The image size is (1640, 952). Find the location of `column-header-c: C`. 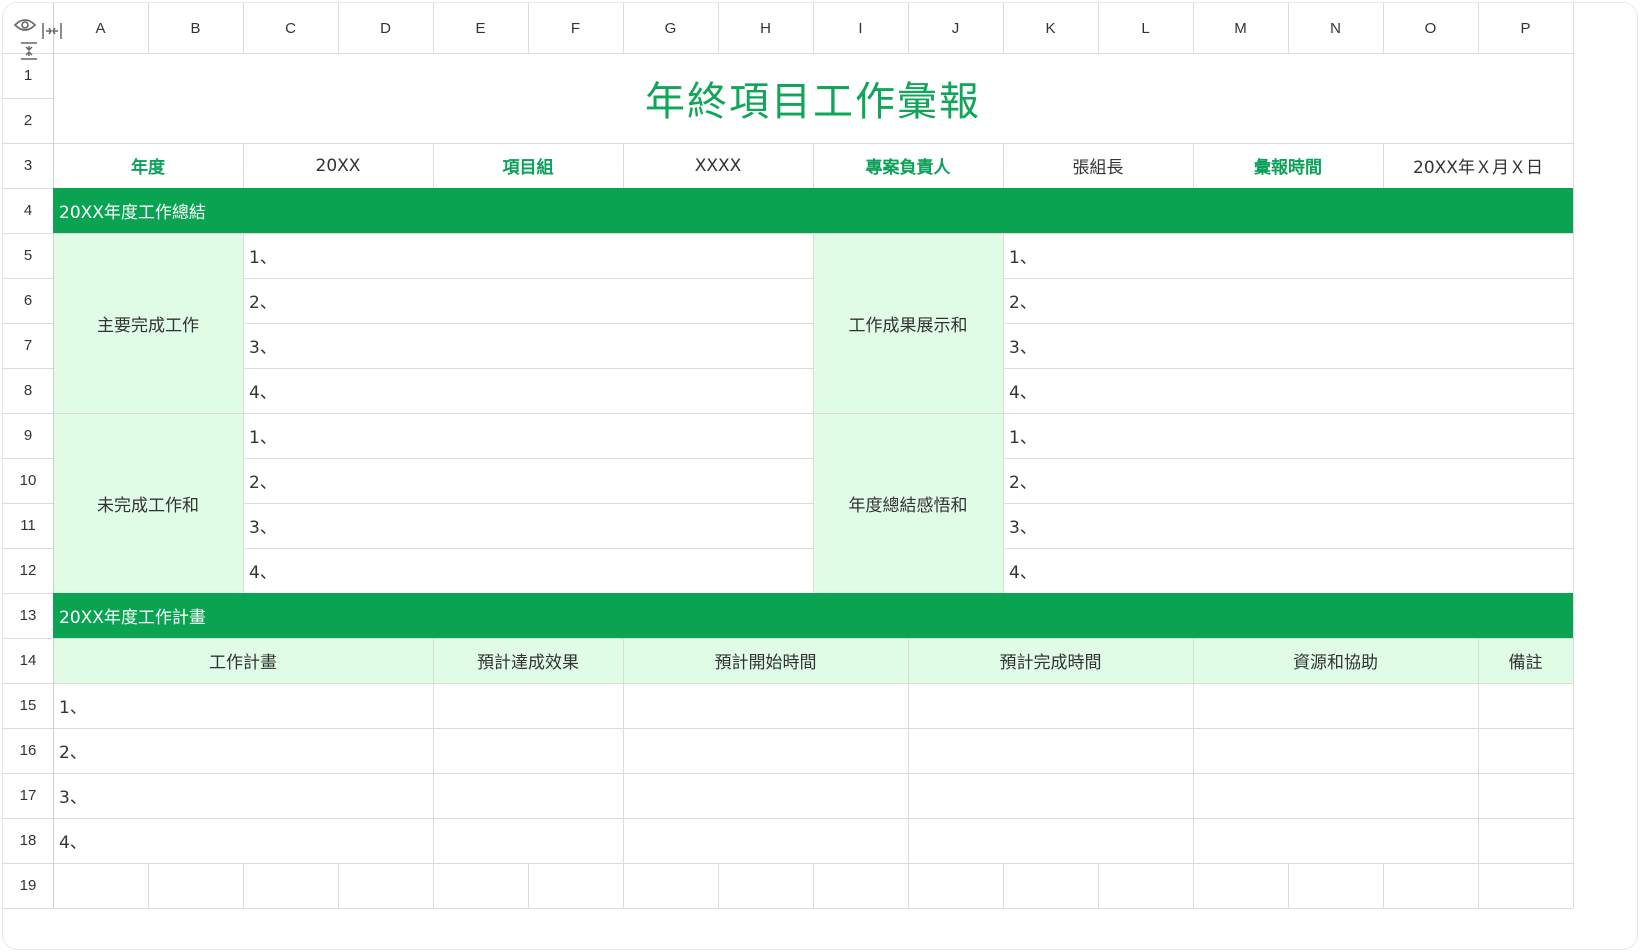

column-header-c: C is located at coordinates (290, 28).